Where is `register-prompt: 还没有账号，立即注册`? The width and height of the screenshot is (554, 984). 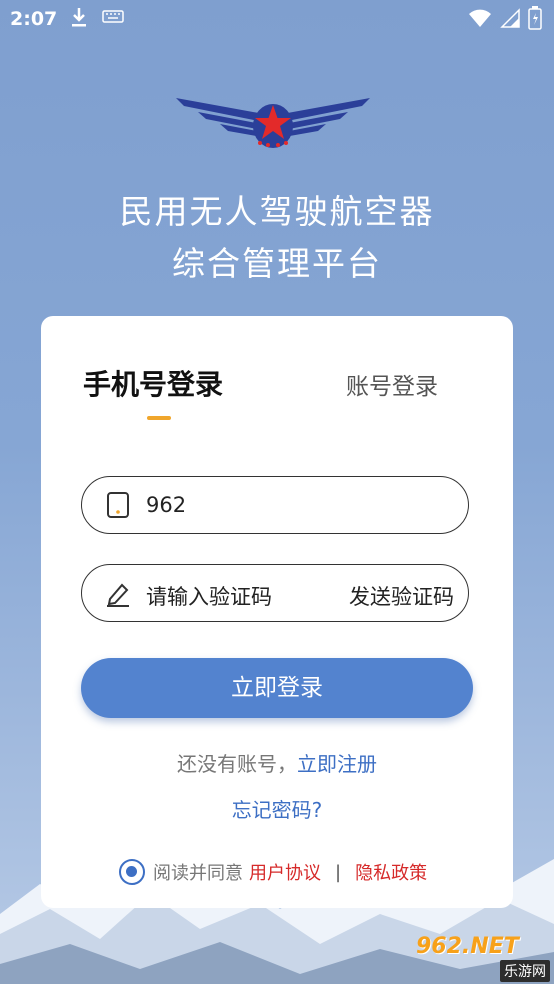 register-prompt: 还没有账号，立即注册 is located at coordinates (277, 762).